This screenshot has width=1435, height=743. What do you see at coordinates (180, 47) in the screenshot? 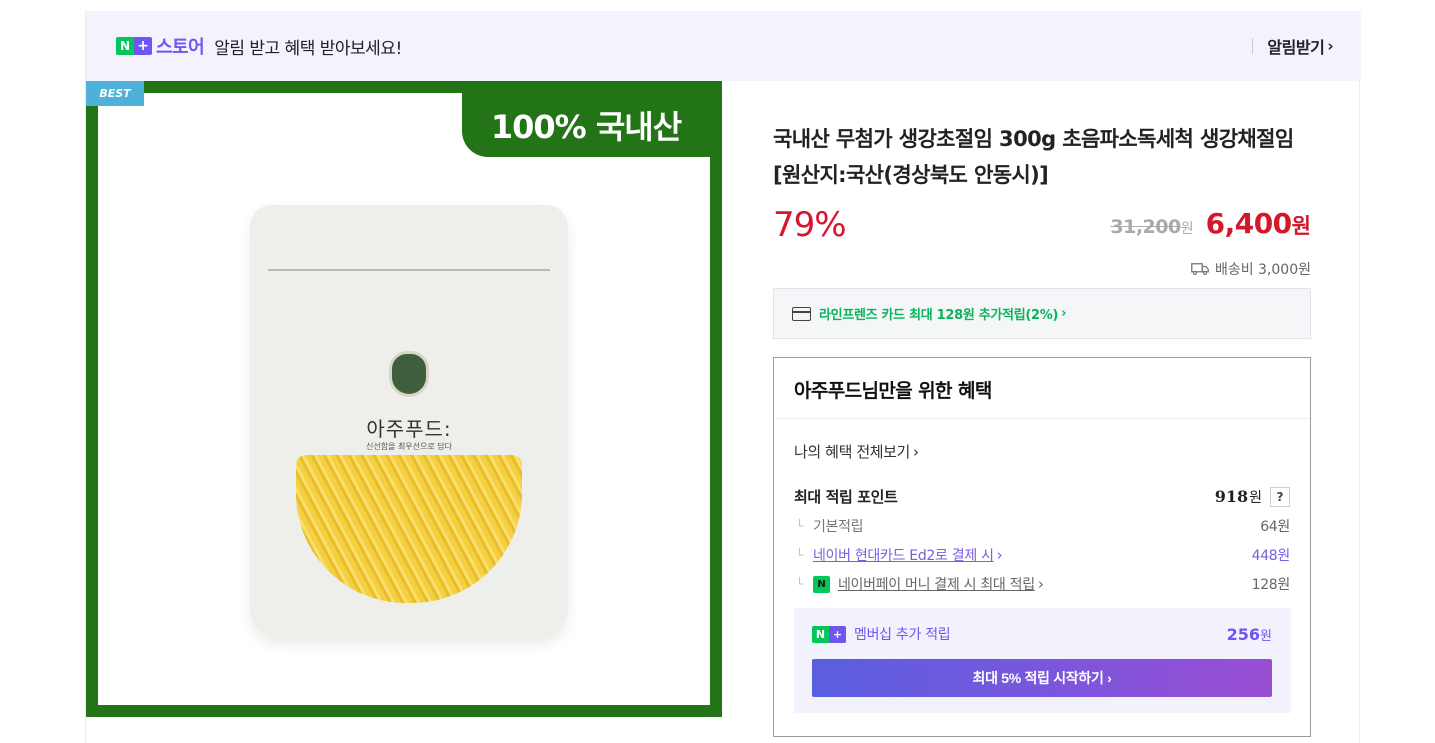
I see `store-label: 스토어` at bounding box center [180, 47].